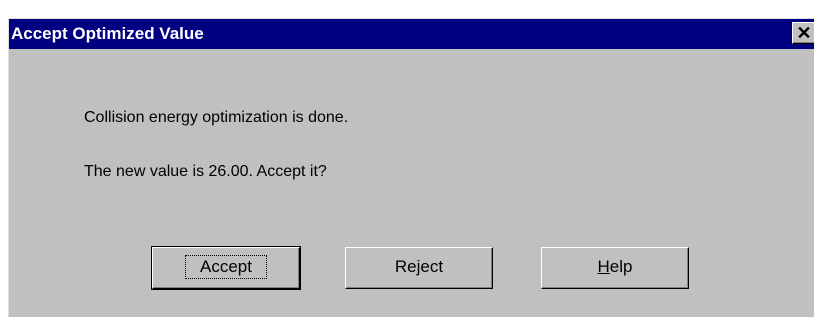  I want to click on accept-button: Accept, so click(226, 268).